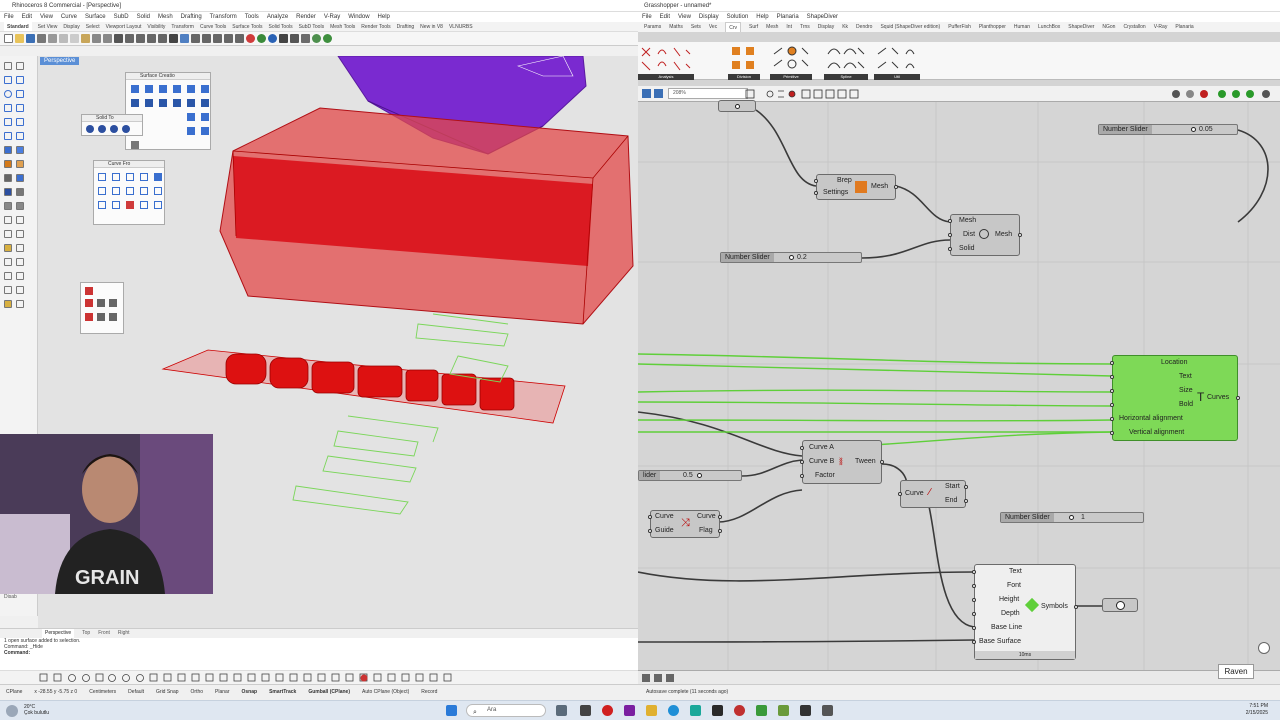 Image resolution: width=1280 pixels, height=720 pixels. What do you see at coordinates (36, 710) in the screenshot?
I see `weather-widget: 20°C Çok bulutlu` at bounding box center [36, 710].